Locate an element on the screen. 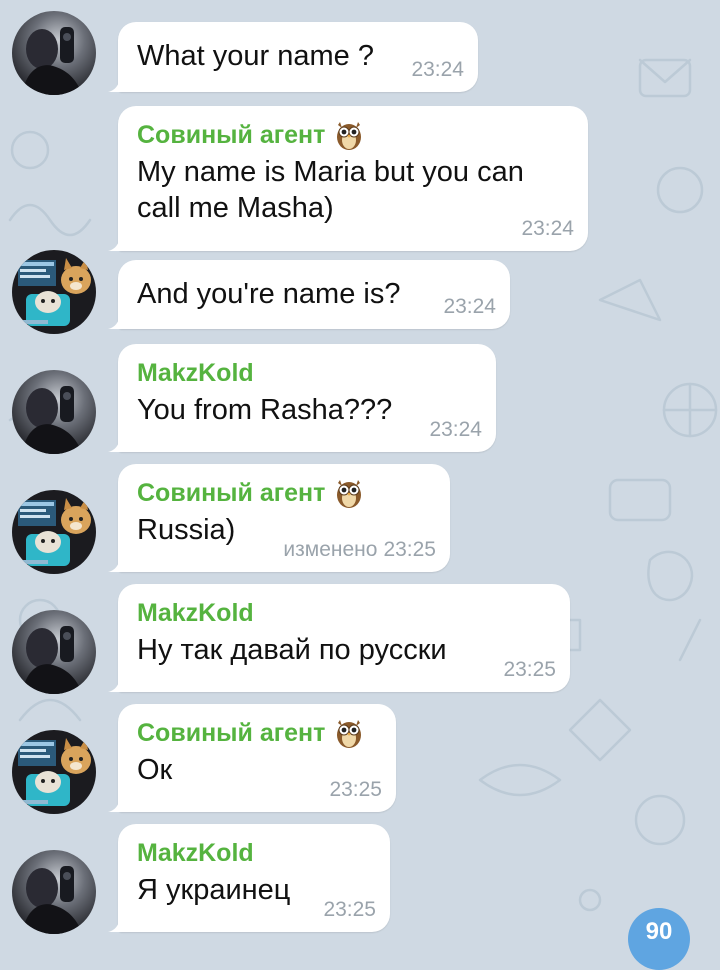 This screenshot has width=720, height=970. message-bubble: Совиный агент Russia) изменено 23:25 is located at coordinates (284, 518).